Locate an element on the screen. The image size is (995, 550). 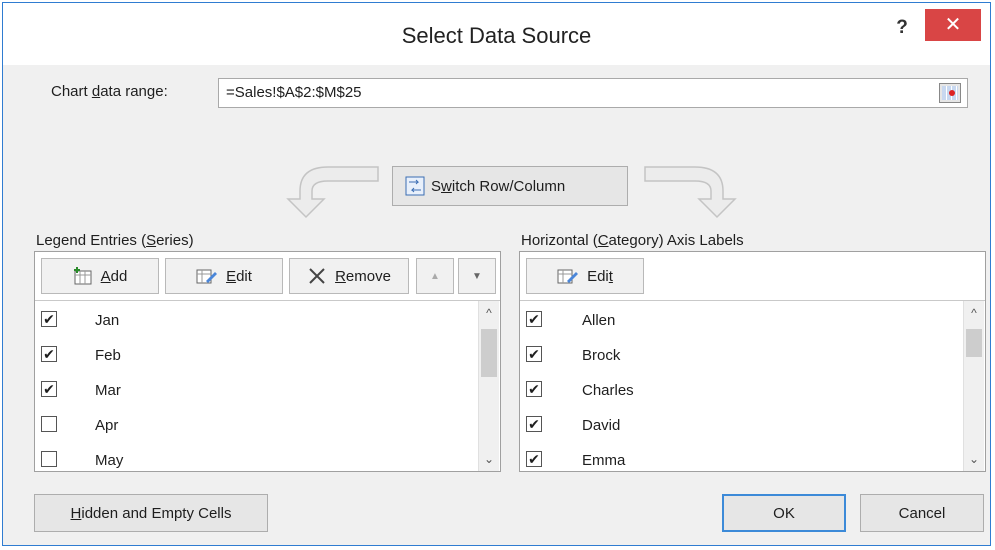
list-item: ✔ David is located at coordinates (741, 425).